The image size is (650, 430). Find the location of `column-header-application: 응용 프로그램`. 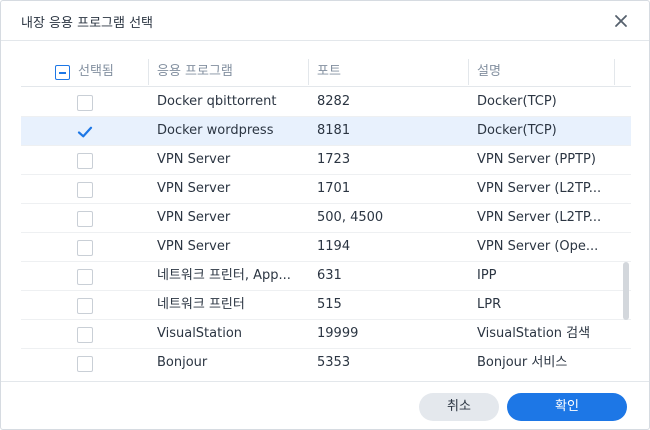

column-header-application: 응용 프로그램 is located at coordinates (191, 72).